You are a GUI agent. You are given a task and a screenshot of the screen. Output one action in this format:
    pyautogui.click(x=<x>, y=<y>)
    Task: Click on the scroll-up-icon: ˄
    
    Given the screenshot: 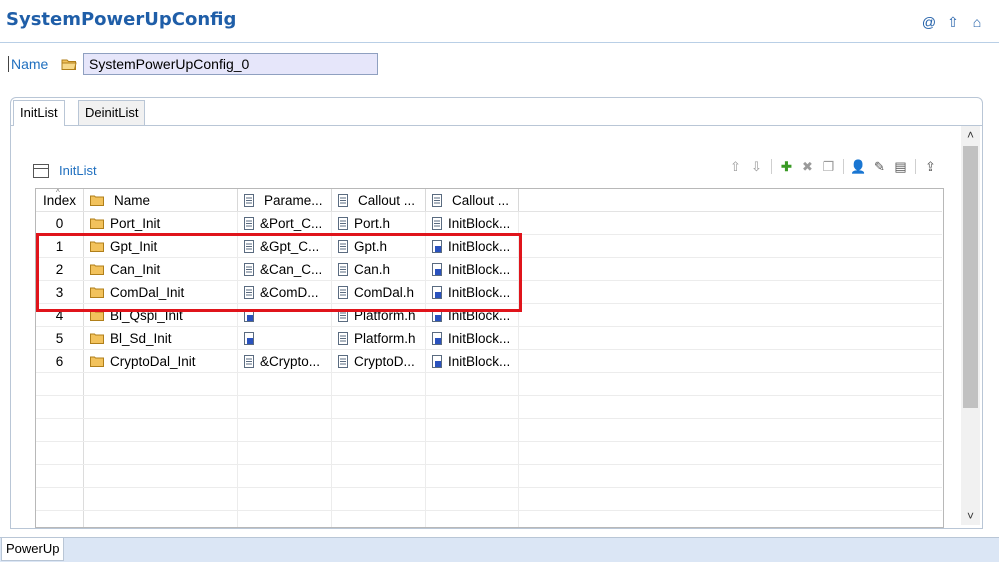 What is the action you would take?
    pyautogui.click(x=970, y=135)
    